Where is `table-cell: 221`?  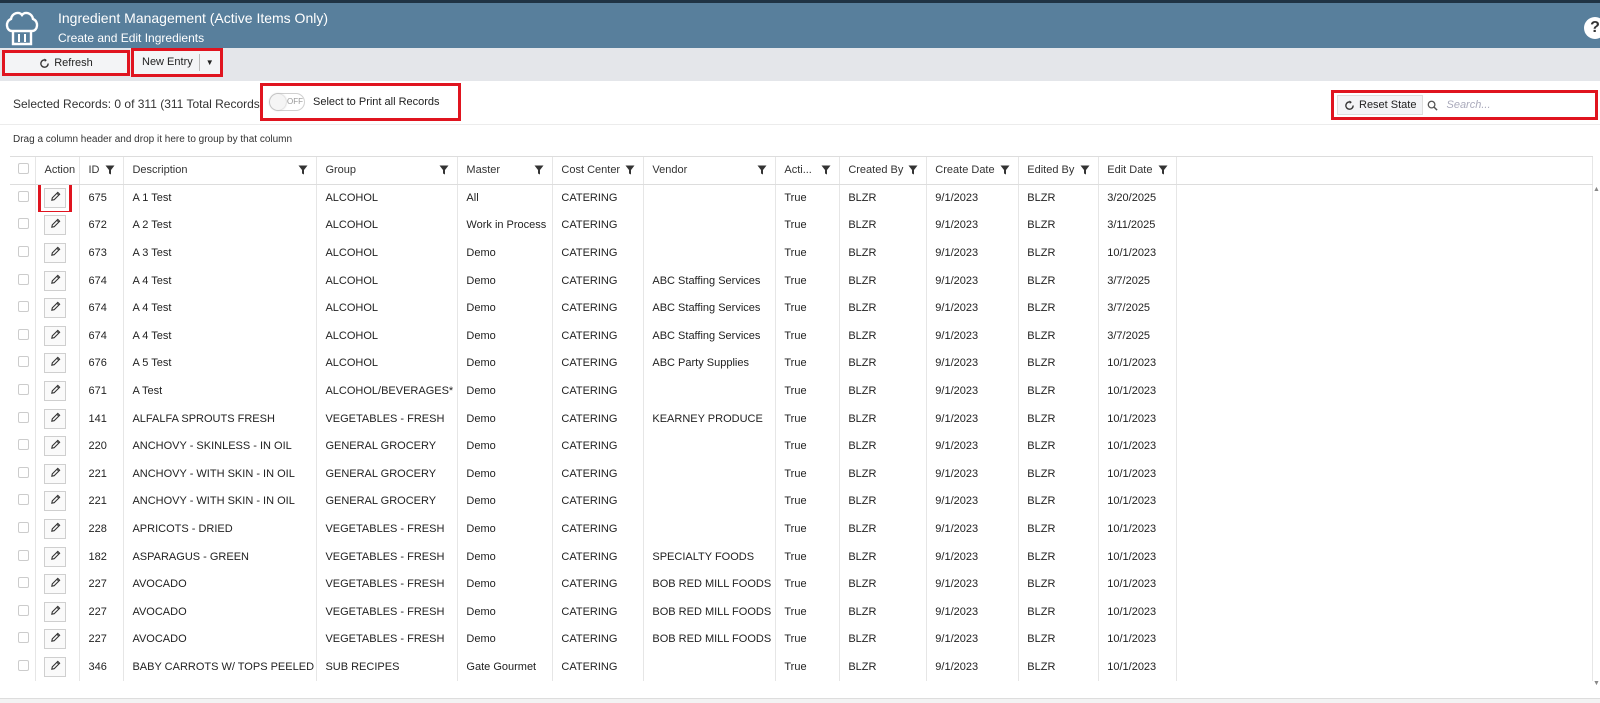 table-cell: 221 is located at coordinates (102, 473).